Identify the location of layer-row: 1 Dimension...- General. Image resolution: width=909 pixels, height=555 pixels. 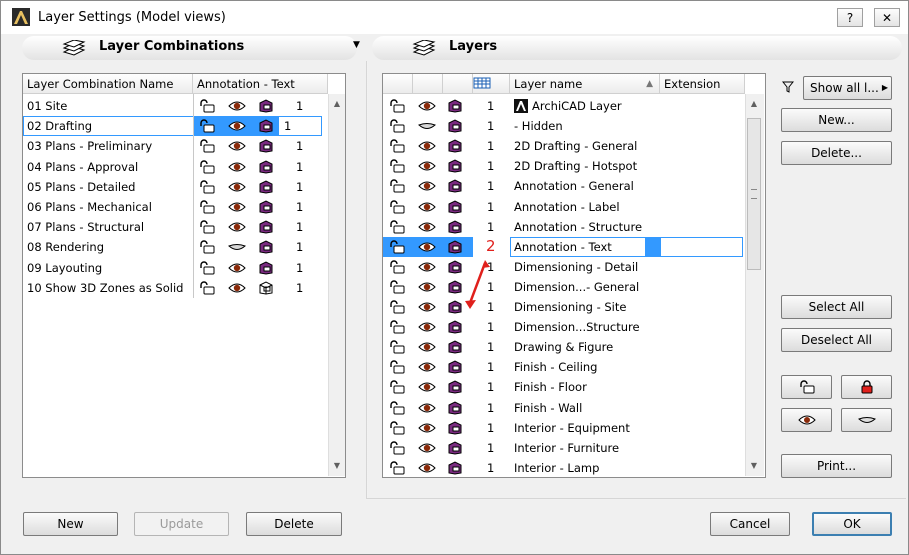
(564, 287).